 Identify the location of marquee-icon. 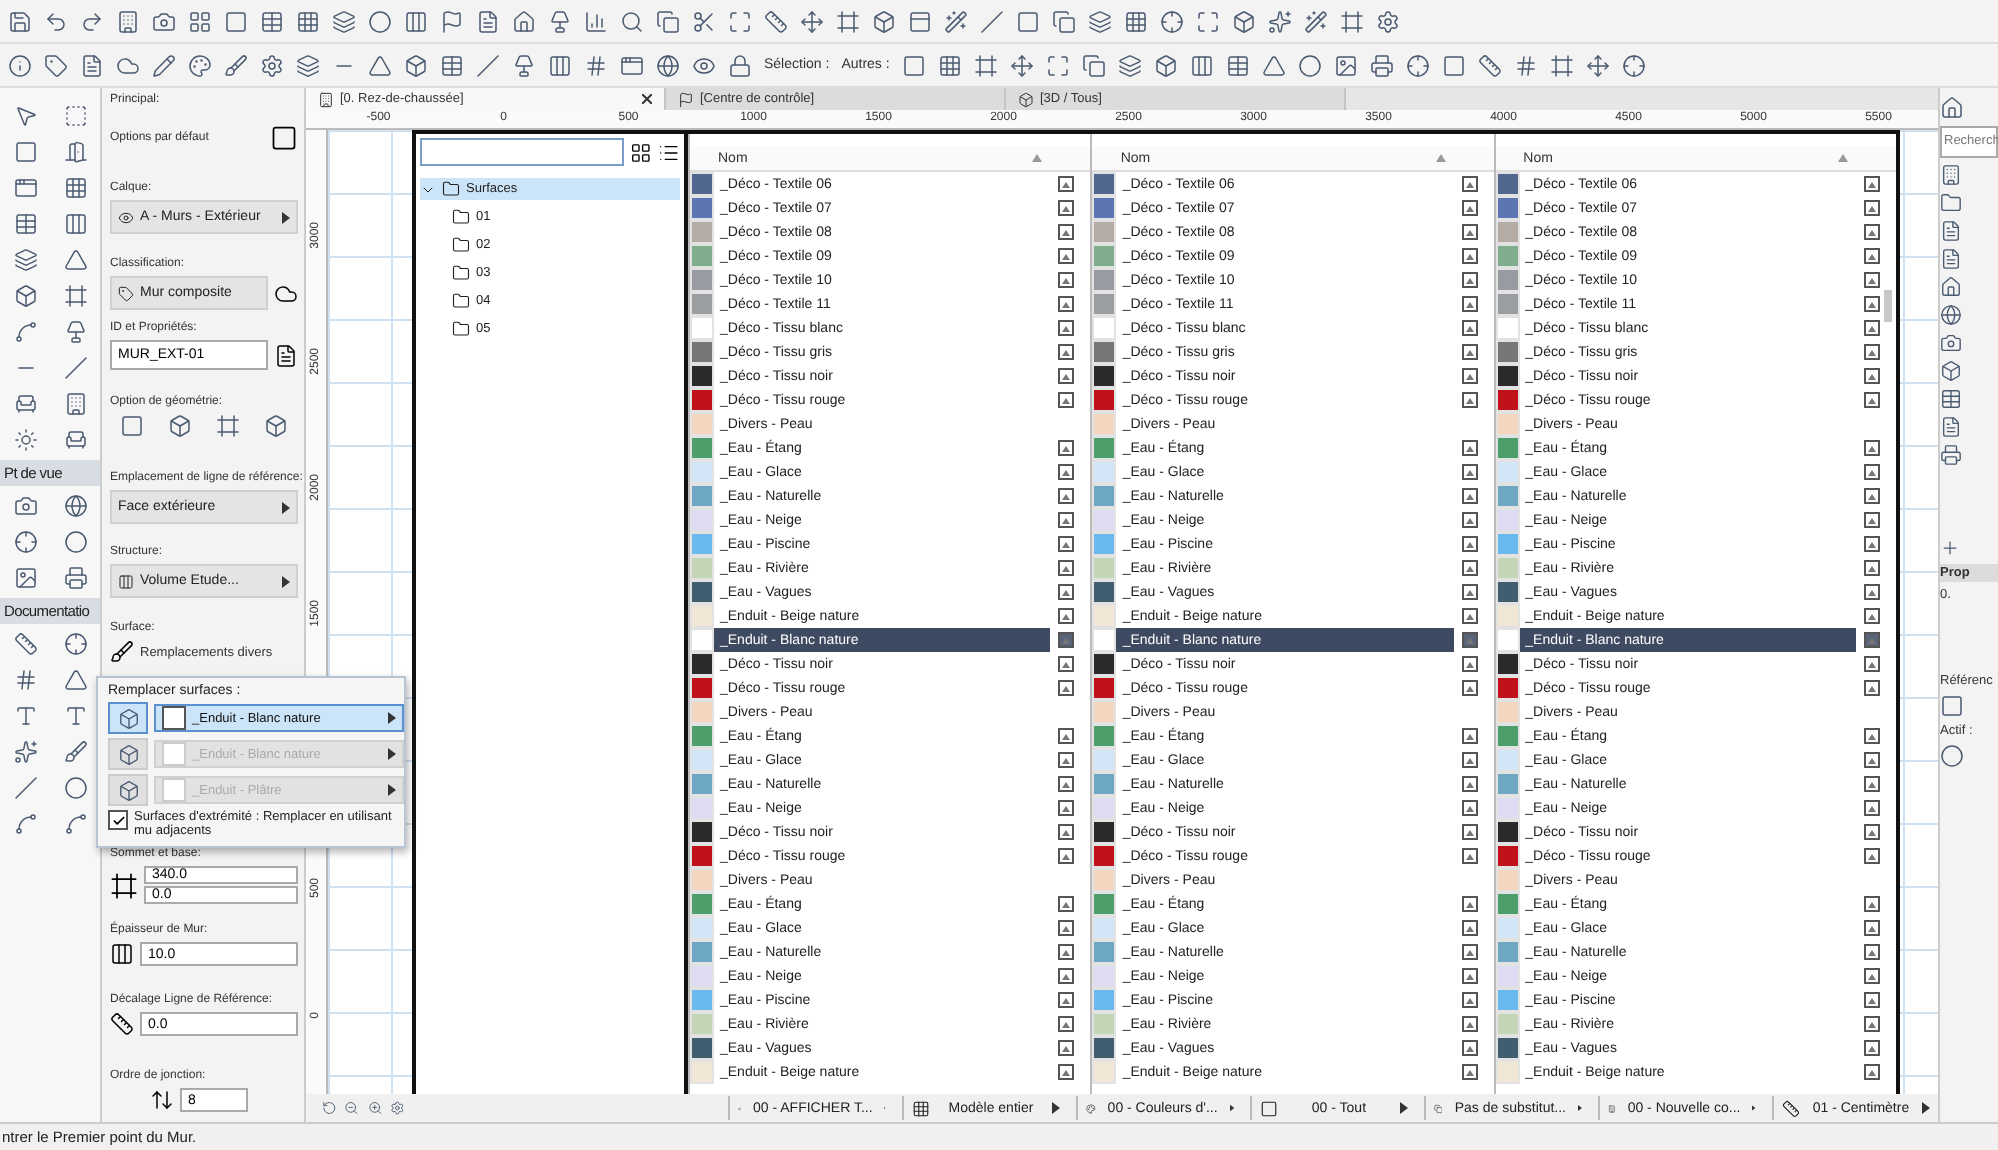
(75, 116).